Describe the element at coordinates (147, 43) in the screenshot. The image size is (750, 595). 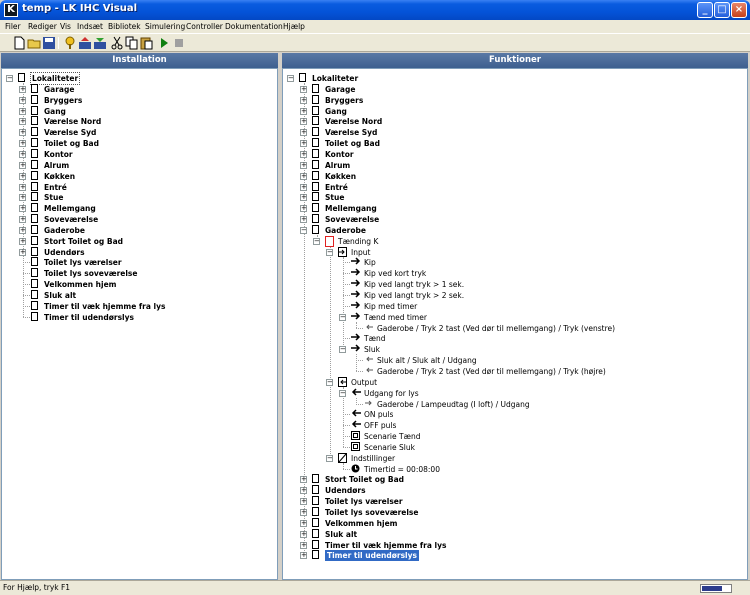
I see `paste-icon` at that location.